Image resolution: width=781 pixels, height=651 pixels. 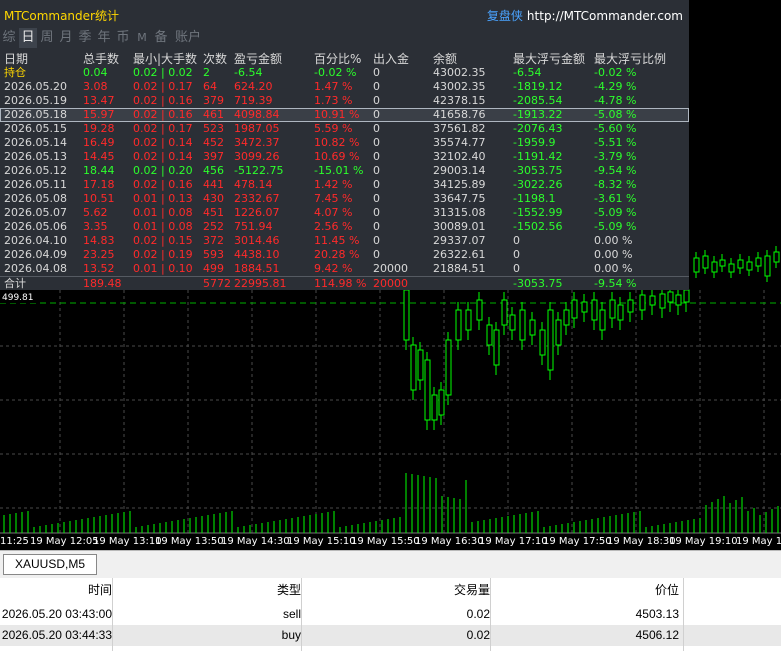 I want to click on cell-minmax: 0.02 | 0.02, so click(x=163, y=72).